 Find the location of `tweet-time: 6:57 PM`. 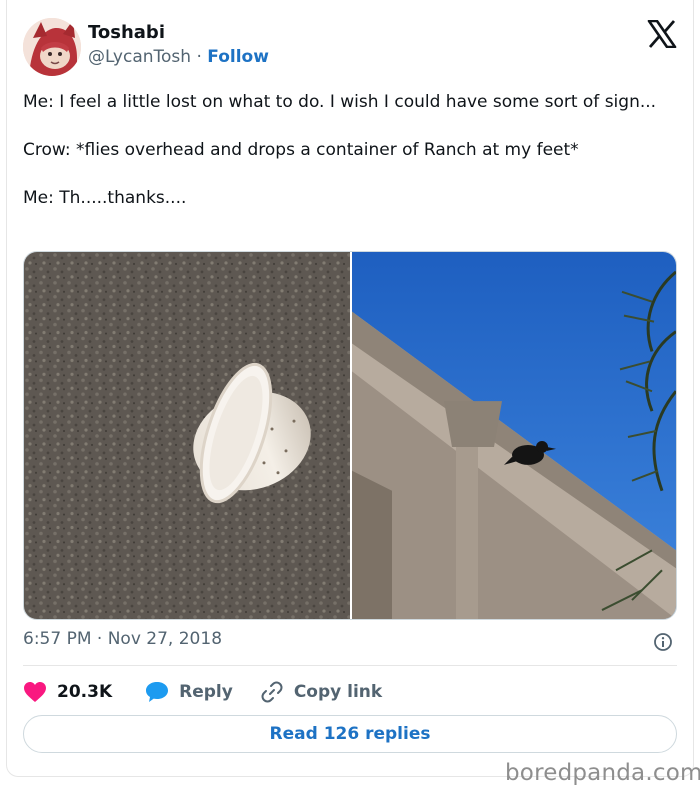

tweet-time: 6:57 PM is located at coordinates (57, 639).